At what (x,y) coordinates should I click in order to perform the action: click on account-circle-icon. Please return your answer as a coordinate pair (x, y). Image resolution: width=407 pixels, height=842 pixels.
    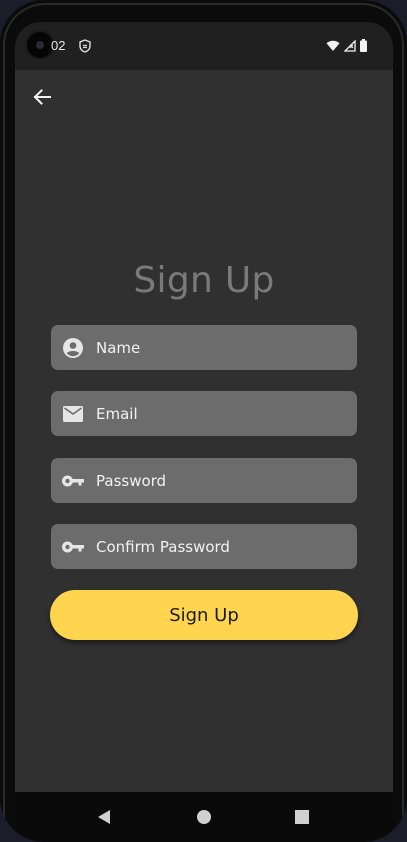
    Looking at the image, I should click on (73, 348).